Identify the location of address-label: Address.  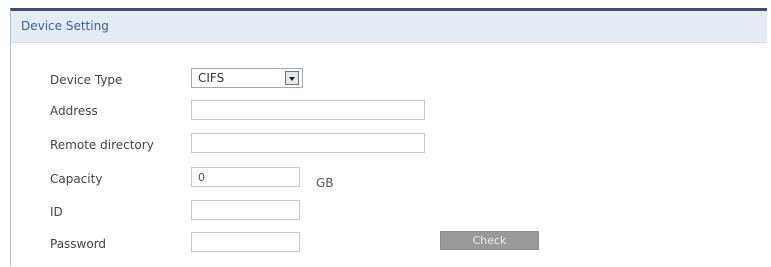
(74, 111).